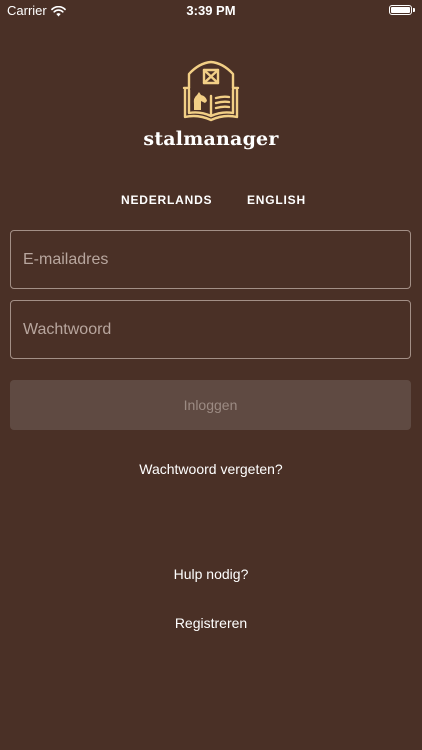  I want to click on password-field, so click(210, 329).